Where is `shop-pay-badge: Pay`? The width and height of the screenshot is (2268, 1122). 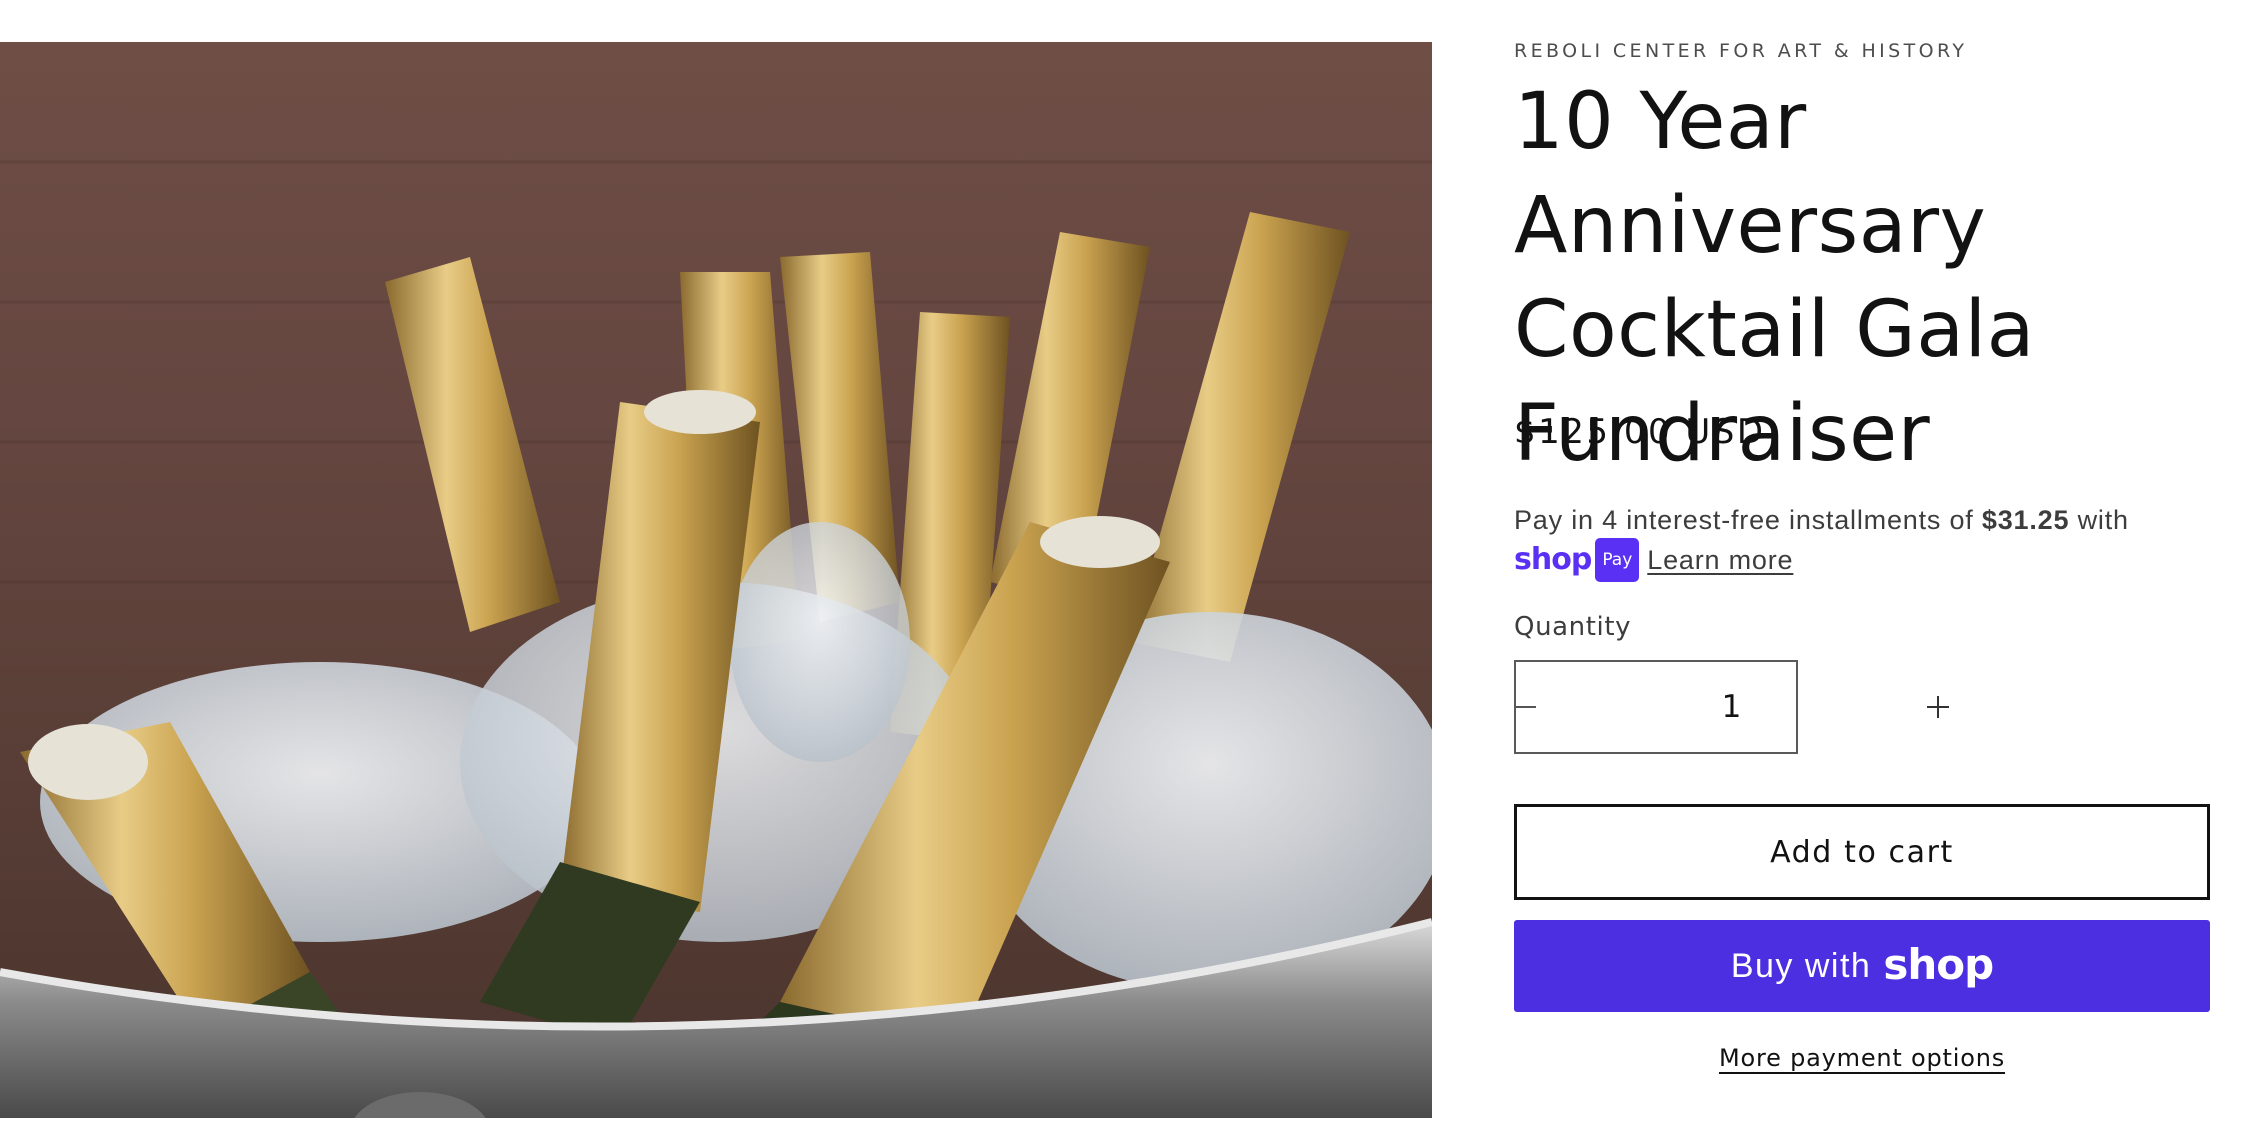
shop-pay-badge: Pay is located at coordinates (1617, 560).